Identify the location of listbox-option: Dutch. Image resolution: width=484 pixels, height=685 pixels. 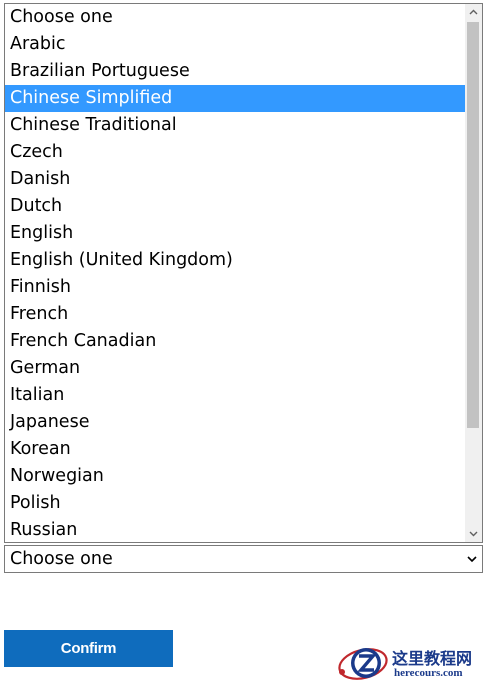
(235, 206).